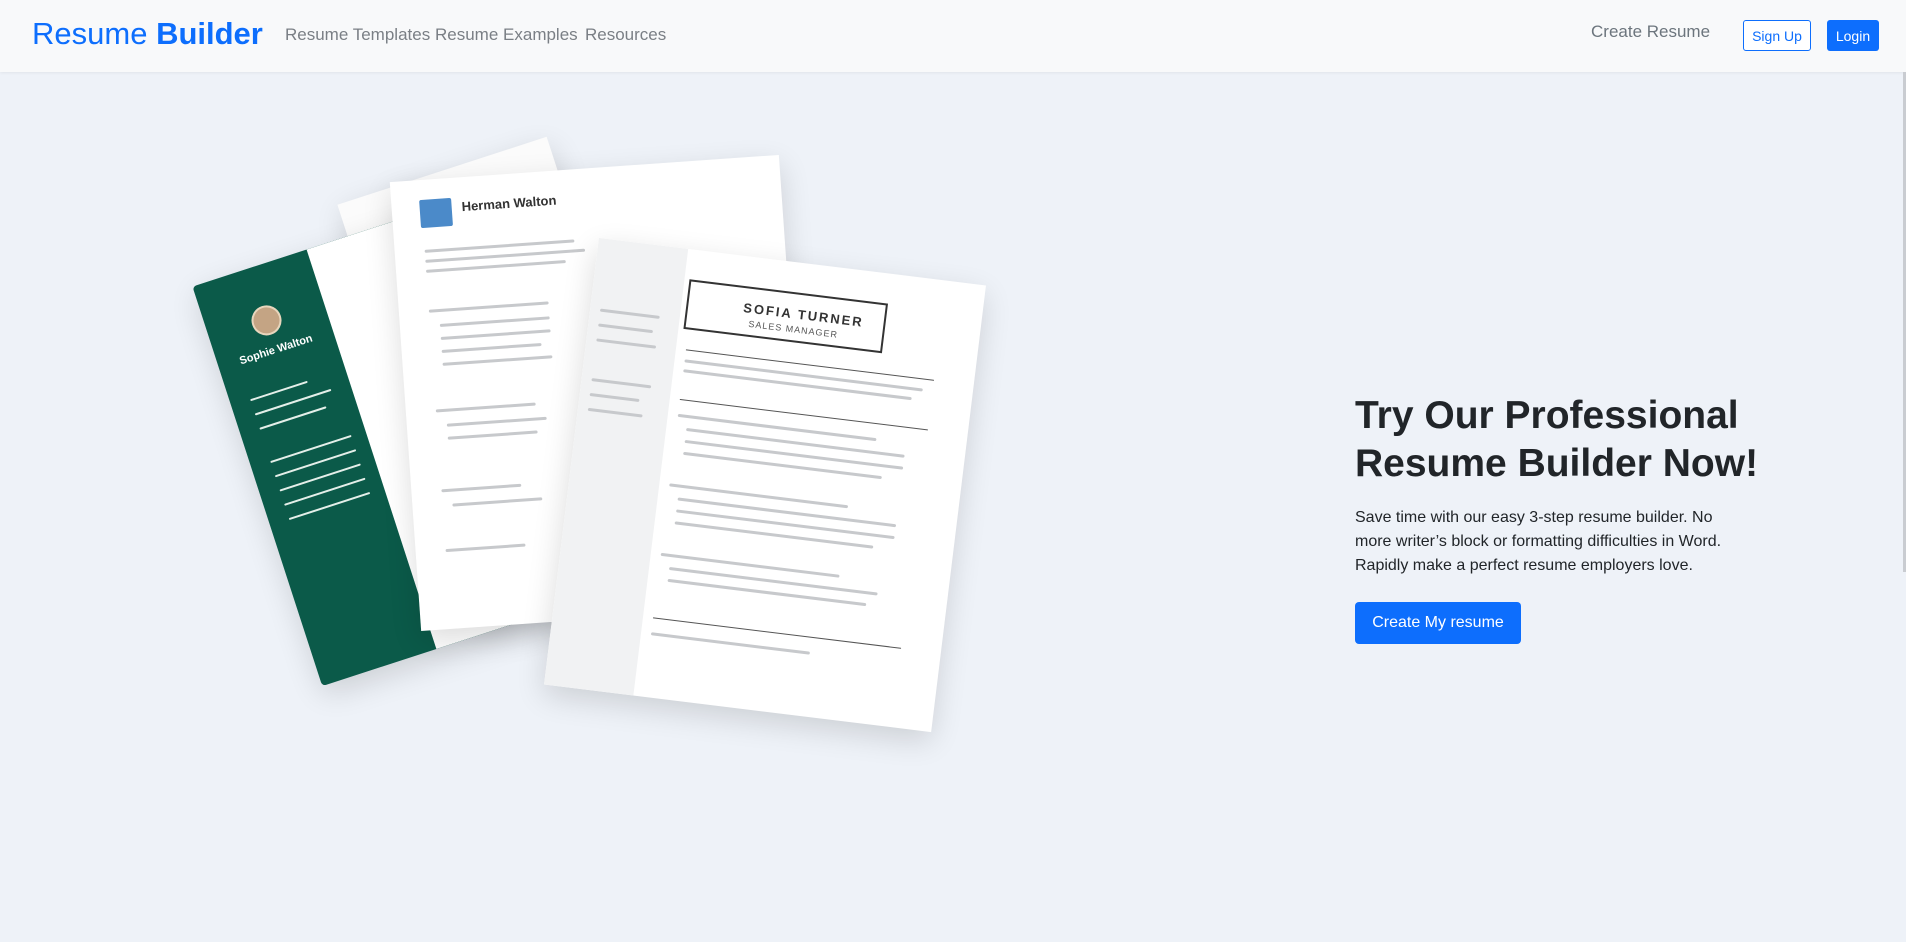 This screenshot has height=942, width=1906. What do you see at coordinates (1438, 623) in the screenshot?
I see `create-my-resume-button: Create My resume` at bounding box center [1438, 623].